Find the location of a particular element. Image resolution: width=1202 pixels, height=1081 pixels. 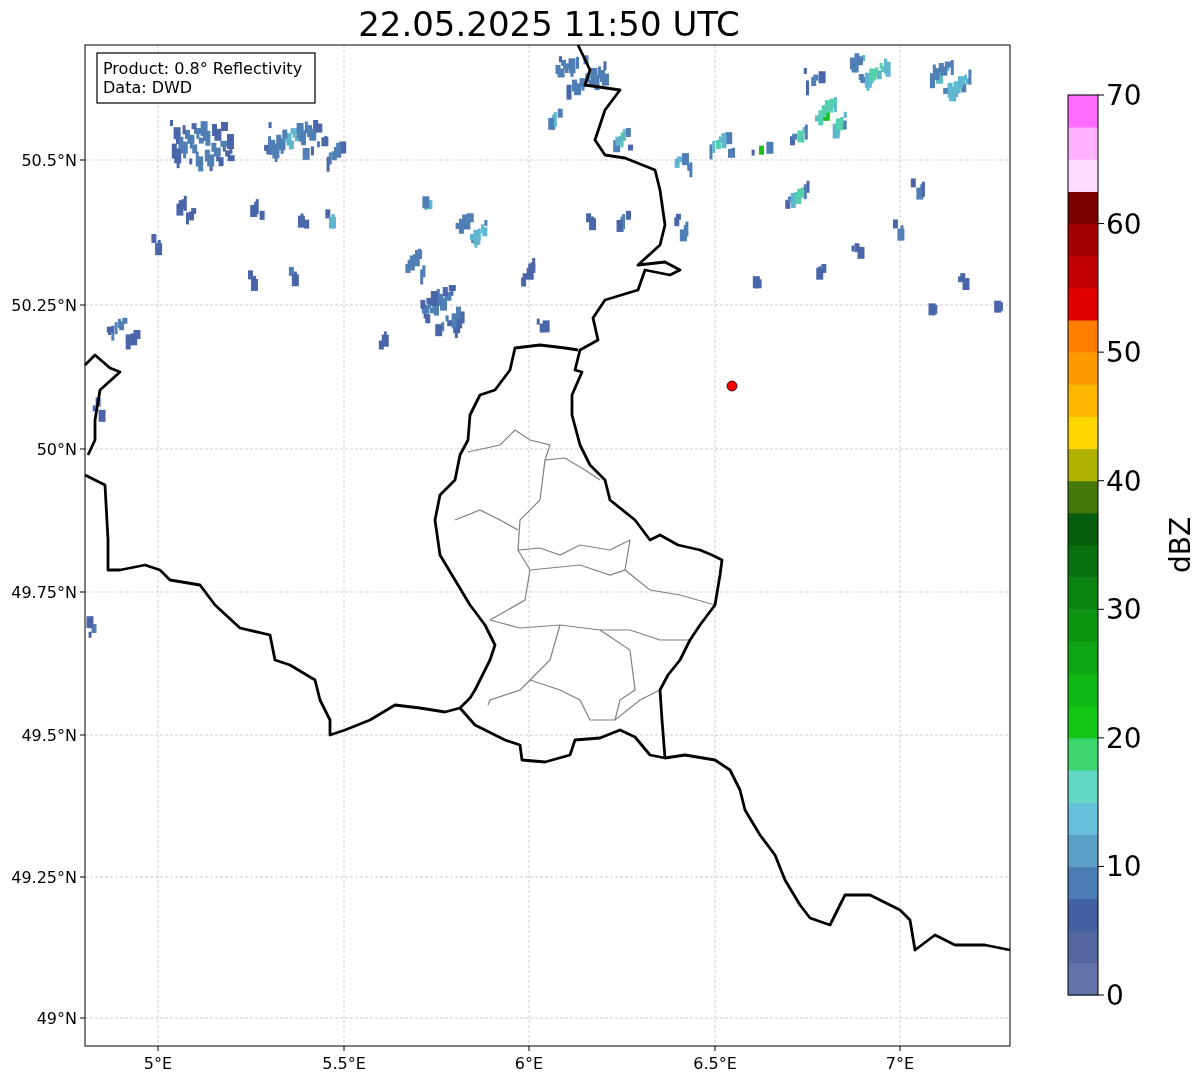

axis-tick-label: 50°N is located at coordinates (56, 449).